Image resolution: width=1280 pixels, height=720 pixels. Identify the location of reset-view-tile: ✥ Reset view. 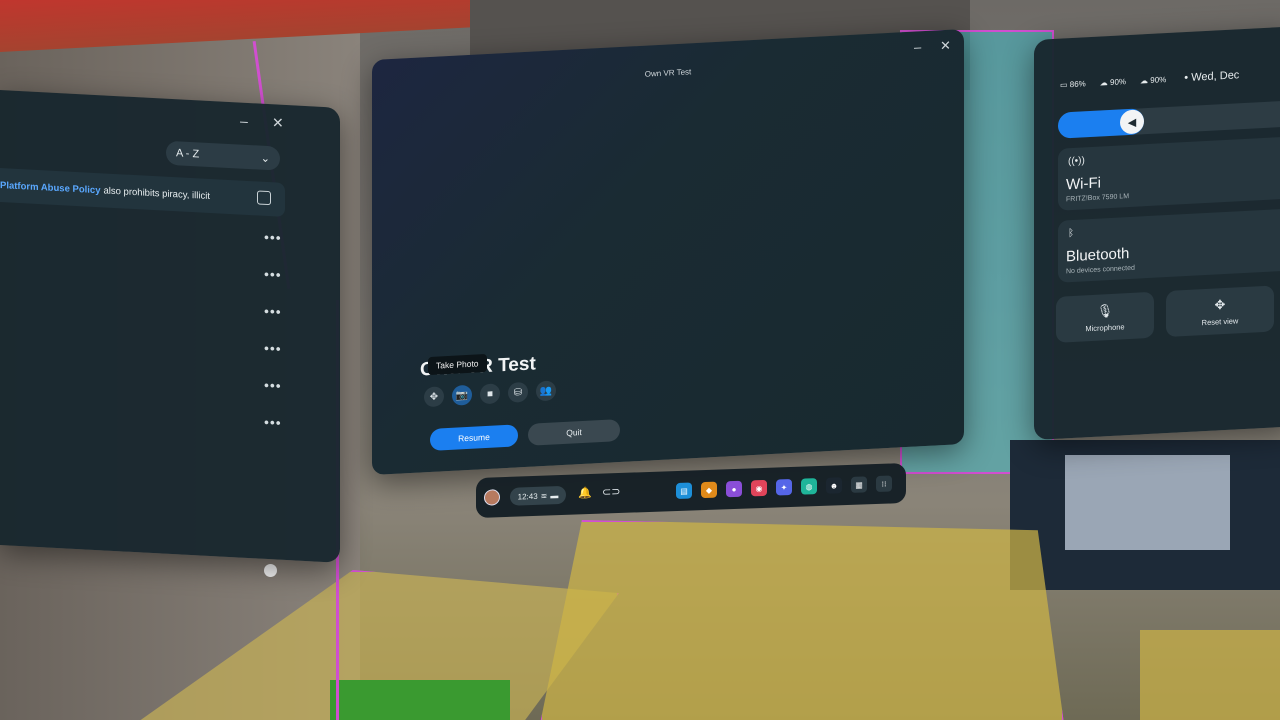
(1220, 311).